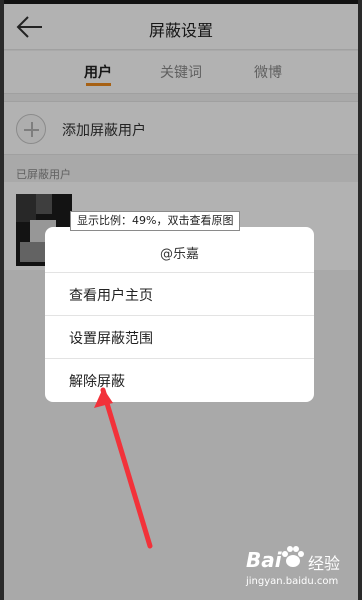 This screenshot has height=600, width=362. Describe the element at coordinates (293, 556) in the screenshot. I see `baidu-paw-icon` at that location.